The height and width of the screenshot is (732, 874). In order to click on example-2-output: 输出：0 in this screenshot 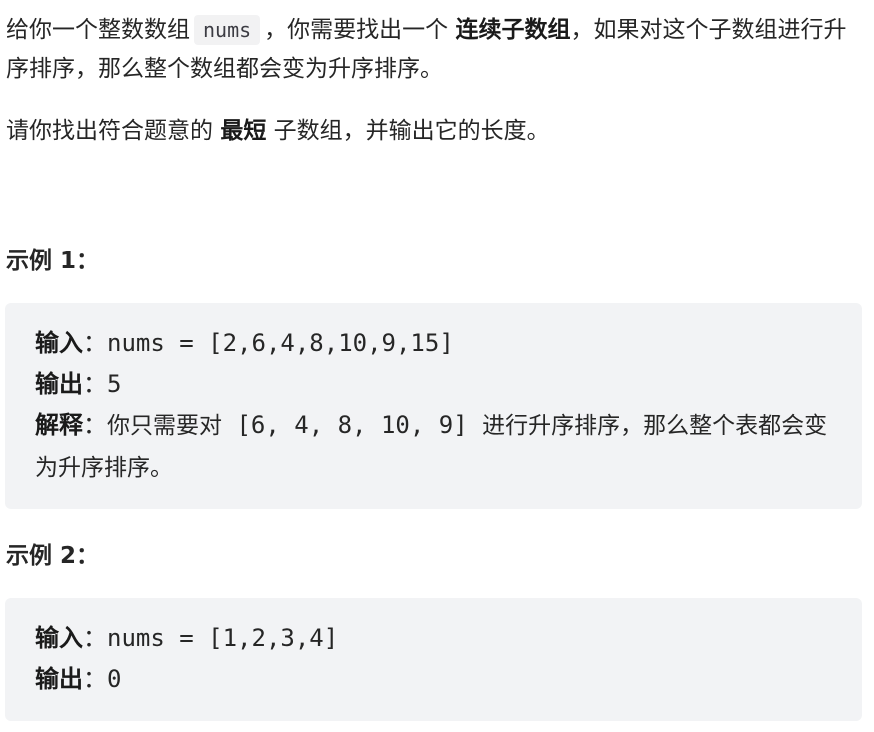, I will do `click(78, 679)`.